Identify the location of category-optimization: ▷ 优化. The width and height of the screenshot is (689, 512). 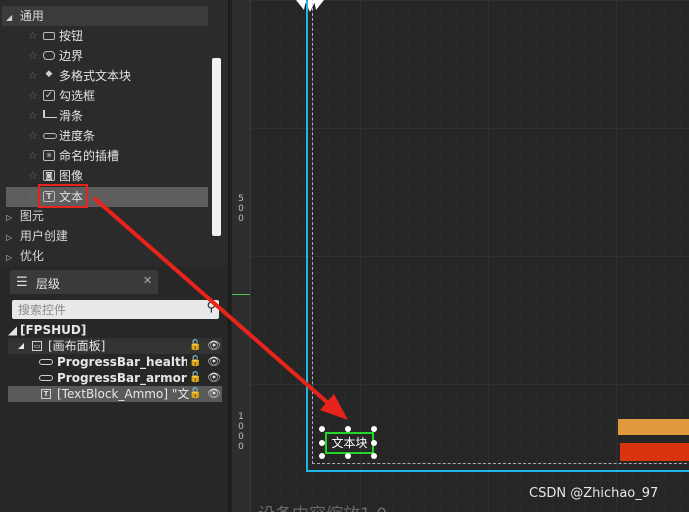
(105, 256).